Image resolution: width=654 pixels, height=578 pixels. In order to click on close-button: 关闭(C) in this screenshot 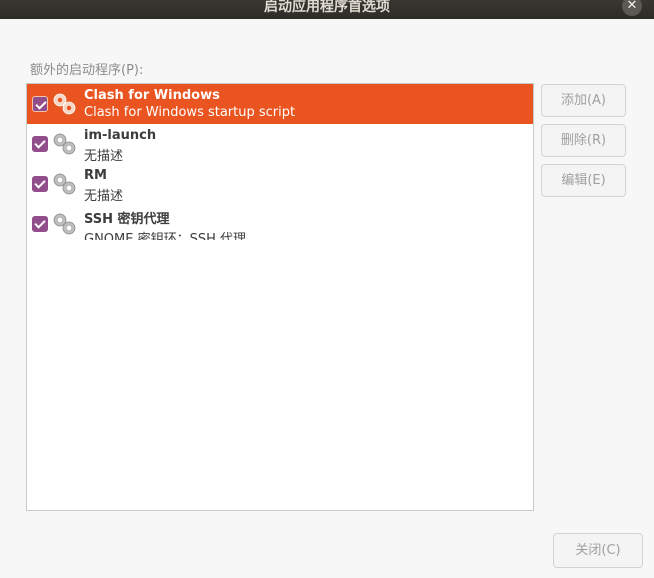, I will do `click(598, 550)`.